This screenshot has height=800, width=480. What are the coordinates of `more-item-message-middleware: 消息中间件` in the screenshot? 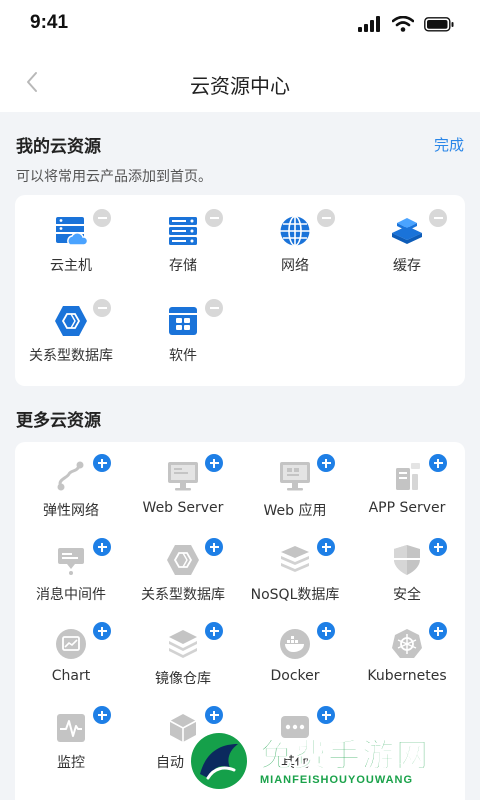 It's located at (71, 573).